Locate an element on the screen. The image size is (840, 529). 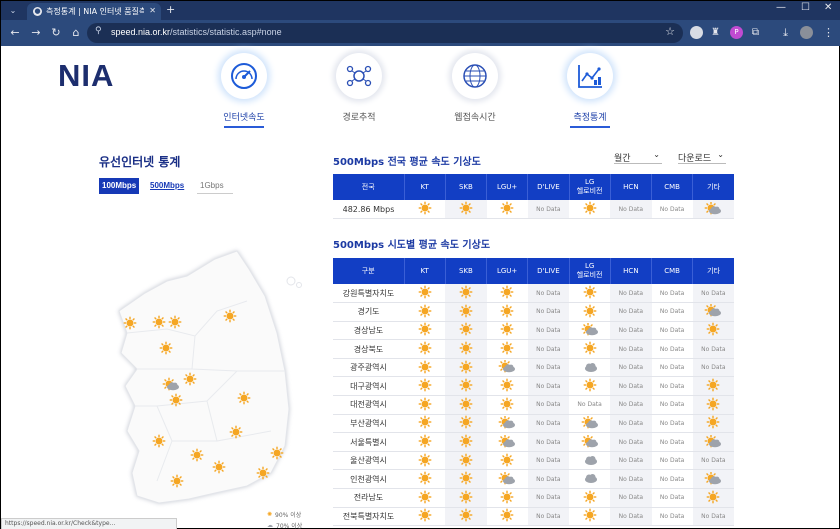
table-row: 482.86 Mbps No Data No Data No Data is located at coordinates (533, 210).